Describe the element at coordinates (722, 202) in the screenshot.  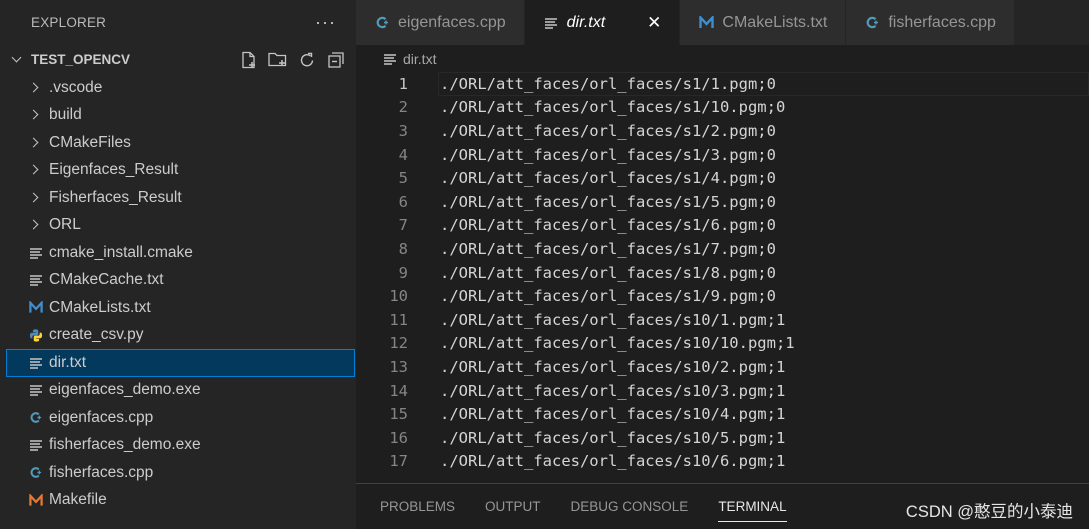
I see `editor-line: 6 ./ORL/att_faces/orl_faces/s1/5.pgm;0` at that location.